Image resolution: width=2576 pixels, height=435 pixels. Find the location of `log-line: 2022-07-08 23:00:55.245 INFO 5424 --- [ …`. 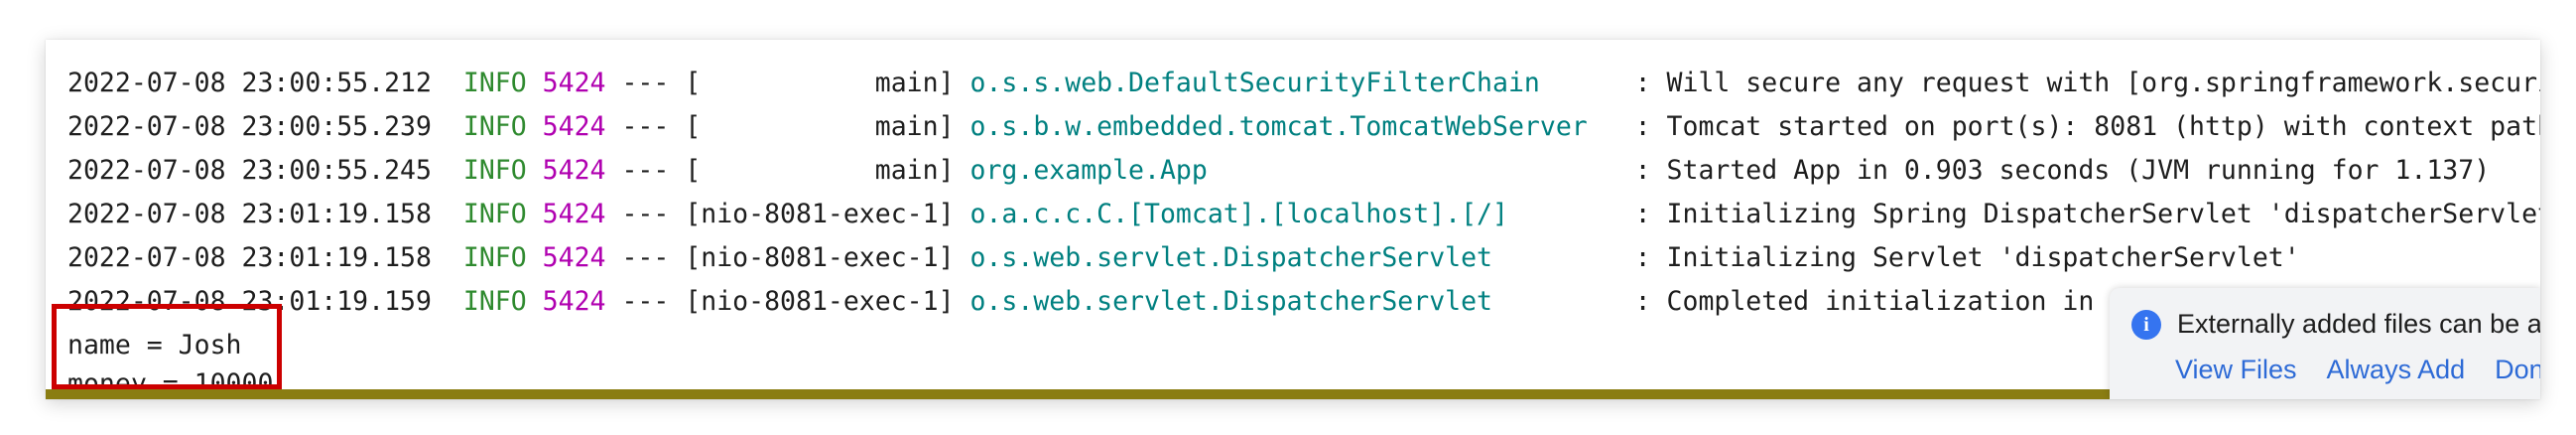

log-line: 2022-07-08 23:00:55.245 INFO 5424 --- [ … is located at coordinates (1279, 171).